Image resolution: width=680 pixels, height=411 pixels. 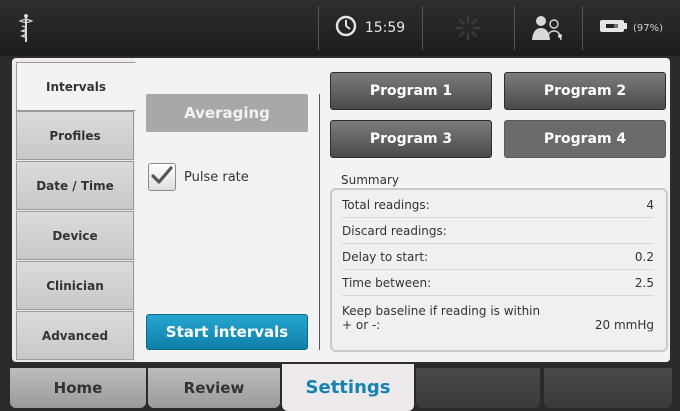 I want to click on delay-to-start-value: 0.2, so click(x=644, y=256).